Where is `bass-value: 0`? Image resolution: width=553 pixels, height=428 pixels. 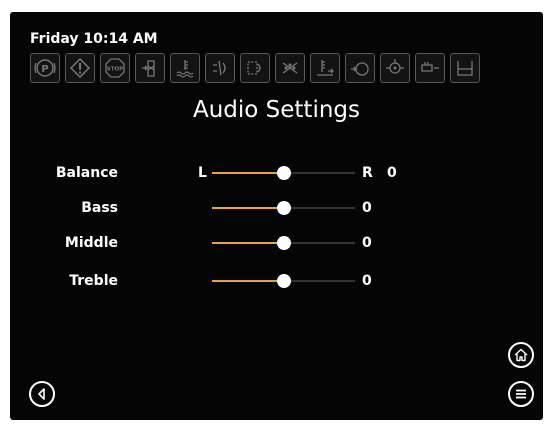 bass-value: 0 is located at coordinates (367, 208).